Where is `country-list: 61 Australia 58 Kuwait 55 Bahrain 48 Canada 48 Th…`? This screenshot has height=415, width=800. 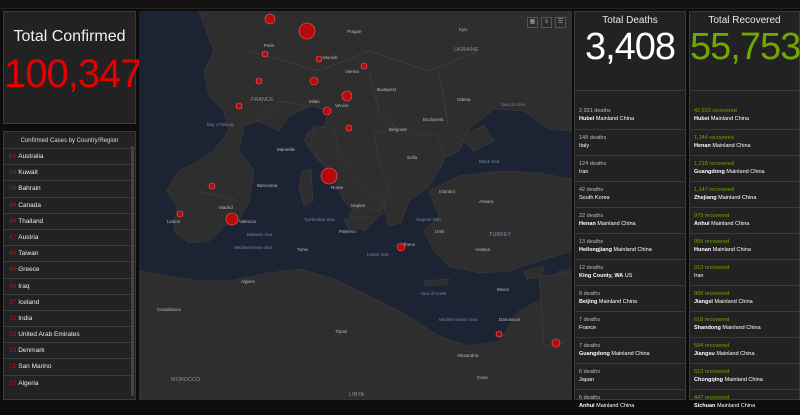
country-list: 61 Australia 58 Kuwait 55 Bahrain 48 Canada 48 Th… is located at coordinates (69, 269).